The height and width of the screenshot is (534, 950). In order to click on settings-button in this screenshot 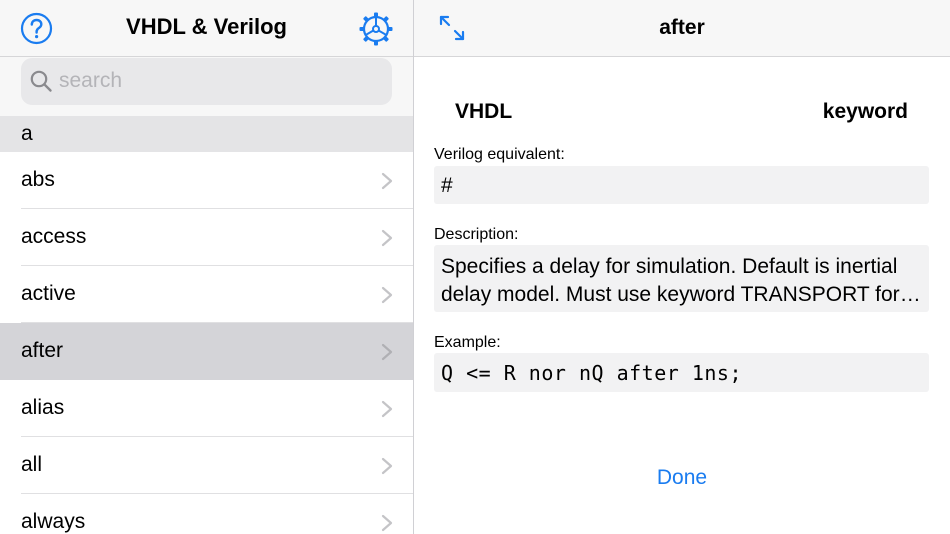, I will do `click(376, 29)`.